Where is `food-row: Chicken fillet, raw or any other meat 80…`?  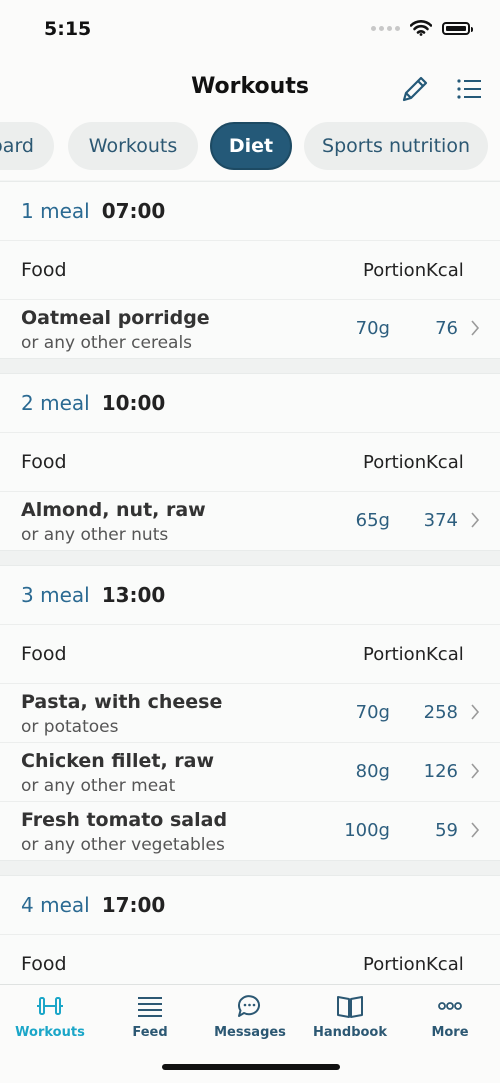 food-row: Chicken fillet, raw or any other meat 80… is located at coordinates (250, 772).